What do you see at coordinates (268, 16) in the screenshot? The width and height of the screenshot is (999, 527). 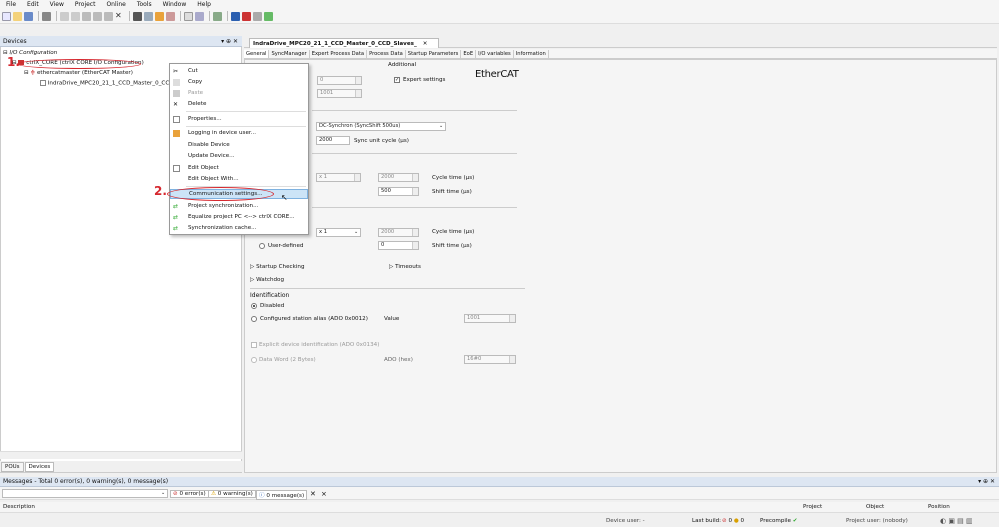 I see `sync-icon` at bounding box center [268, 16].